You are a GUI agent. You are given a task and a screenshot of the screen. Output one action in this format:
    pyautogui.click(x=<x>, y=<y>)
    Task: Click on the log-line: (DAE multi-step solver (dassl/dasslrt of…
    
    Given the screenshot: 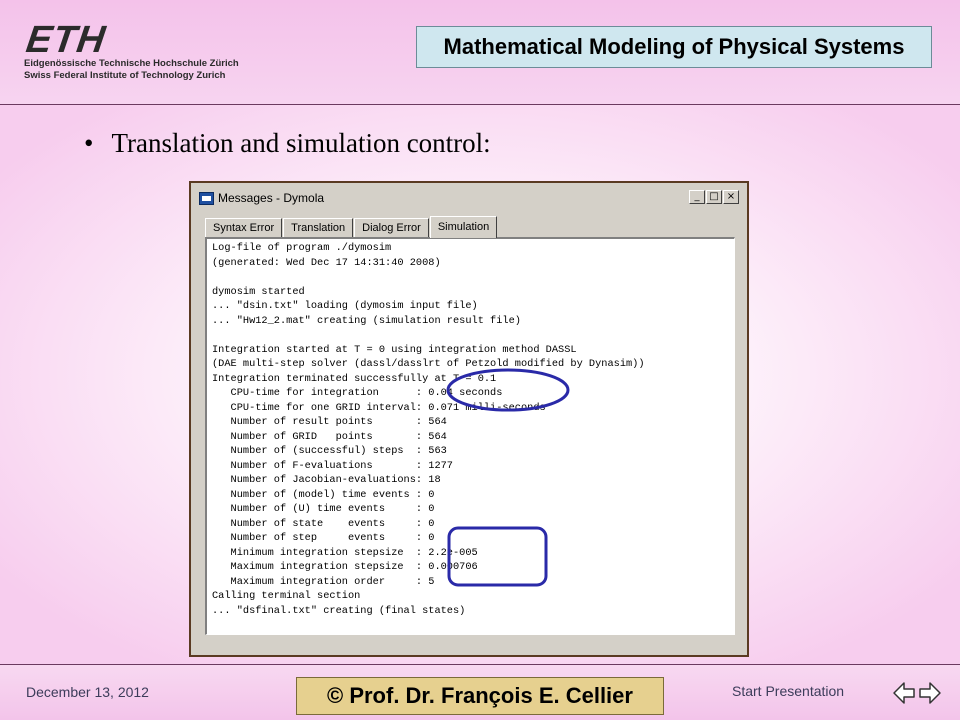 What is the action you would take?
    pyautogui.click(x=428, y=364)
    